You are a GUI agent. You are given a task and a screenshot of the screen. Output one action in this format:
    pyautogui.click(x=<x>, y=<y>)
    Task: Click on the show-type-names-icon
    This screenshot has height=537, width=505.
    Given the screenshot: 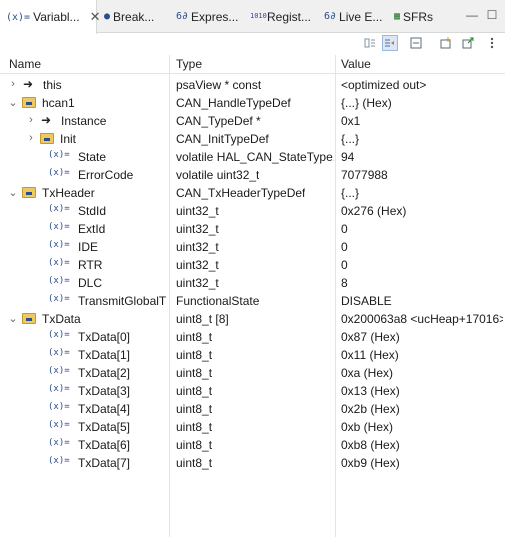 What is the action you would take?
    pyautogui.click(x=370, y=43)
    